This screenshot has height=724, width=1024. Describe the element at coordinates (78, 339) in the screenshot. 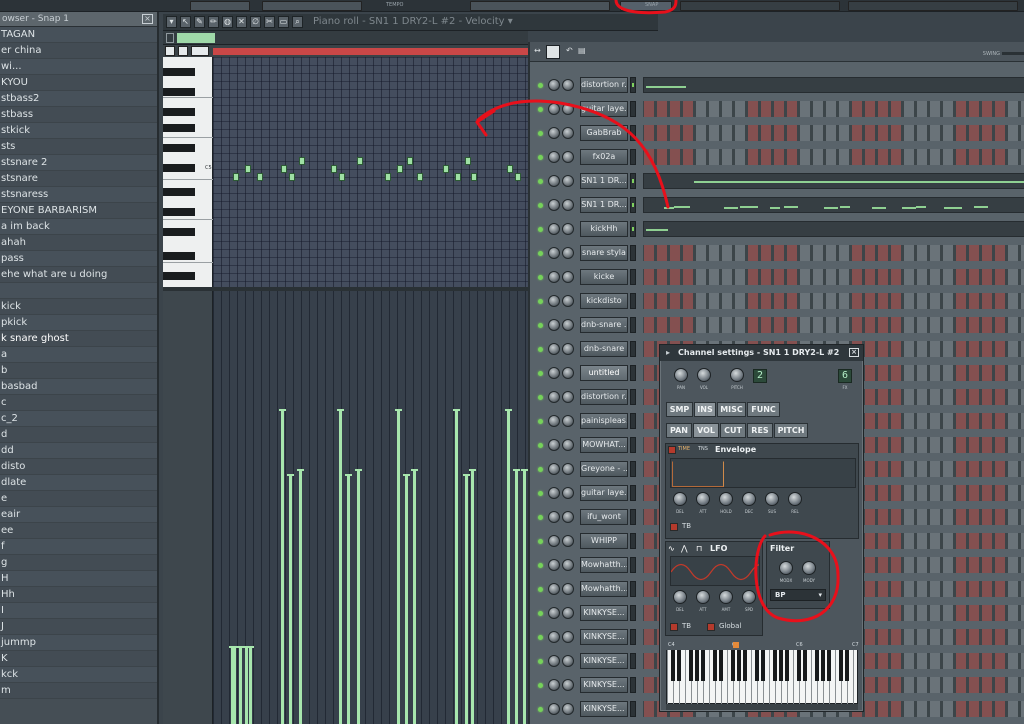

I see `browser-item: k snare ghost` at that location.